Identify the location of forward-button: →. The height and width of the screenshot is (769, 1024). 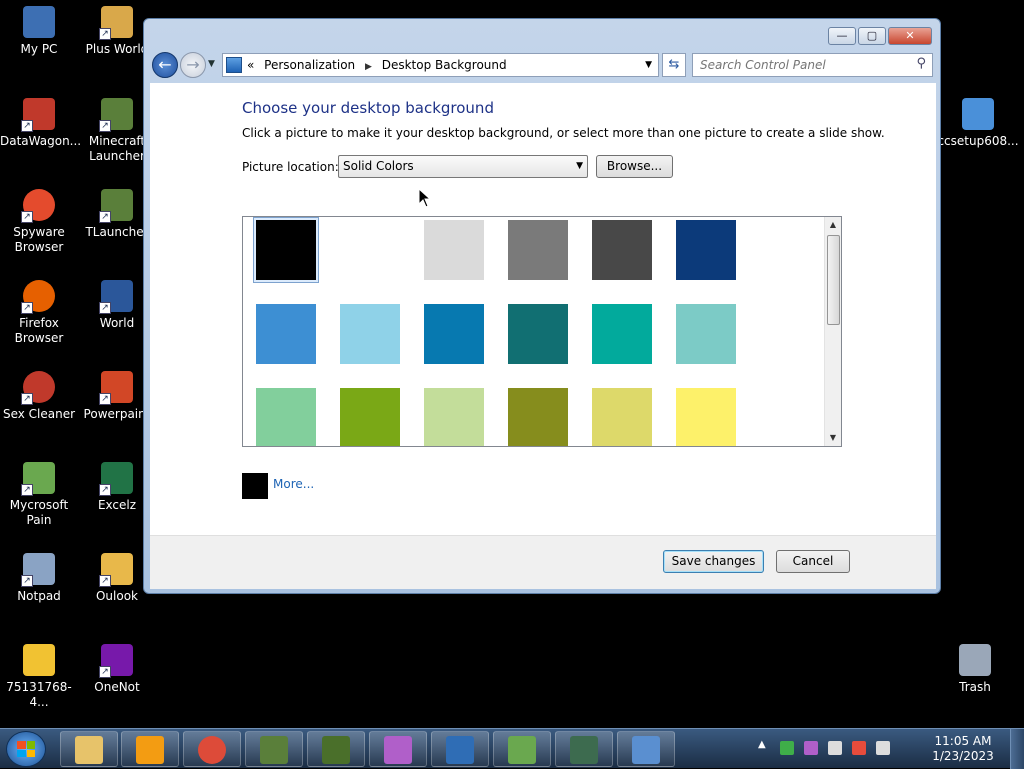
(193, 65).